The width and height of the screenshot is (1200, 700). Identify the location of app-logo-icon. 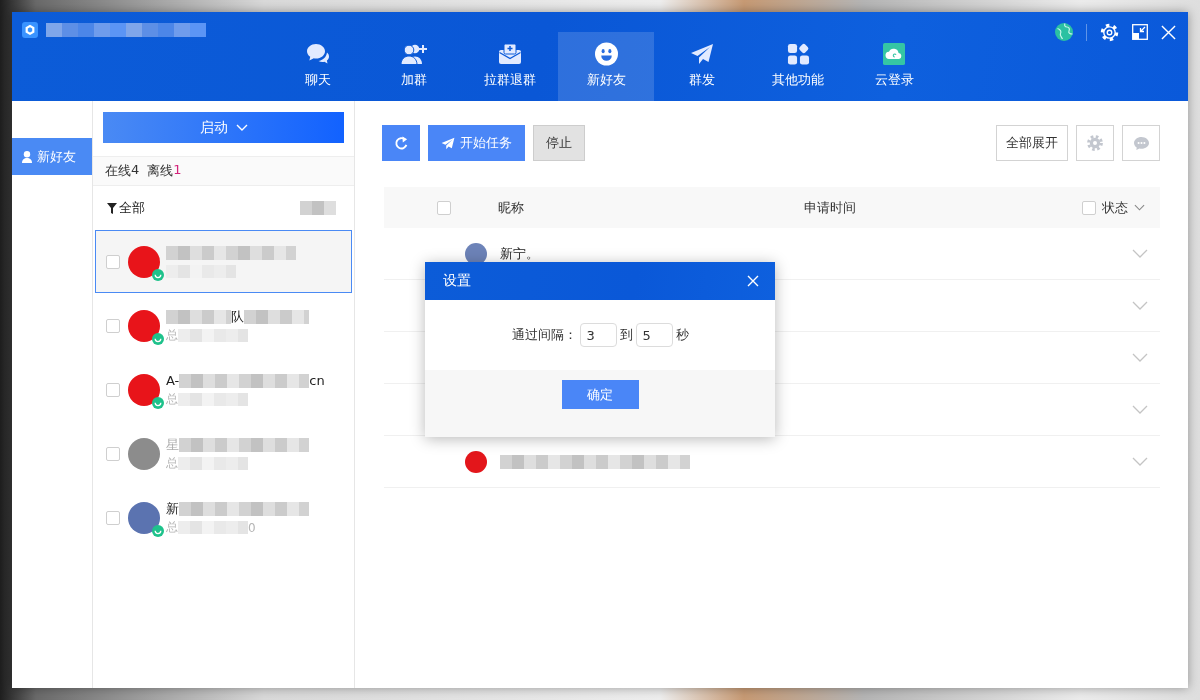
(30, 30).